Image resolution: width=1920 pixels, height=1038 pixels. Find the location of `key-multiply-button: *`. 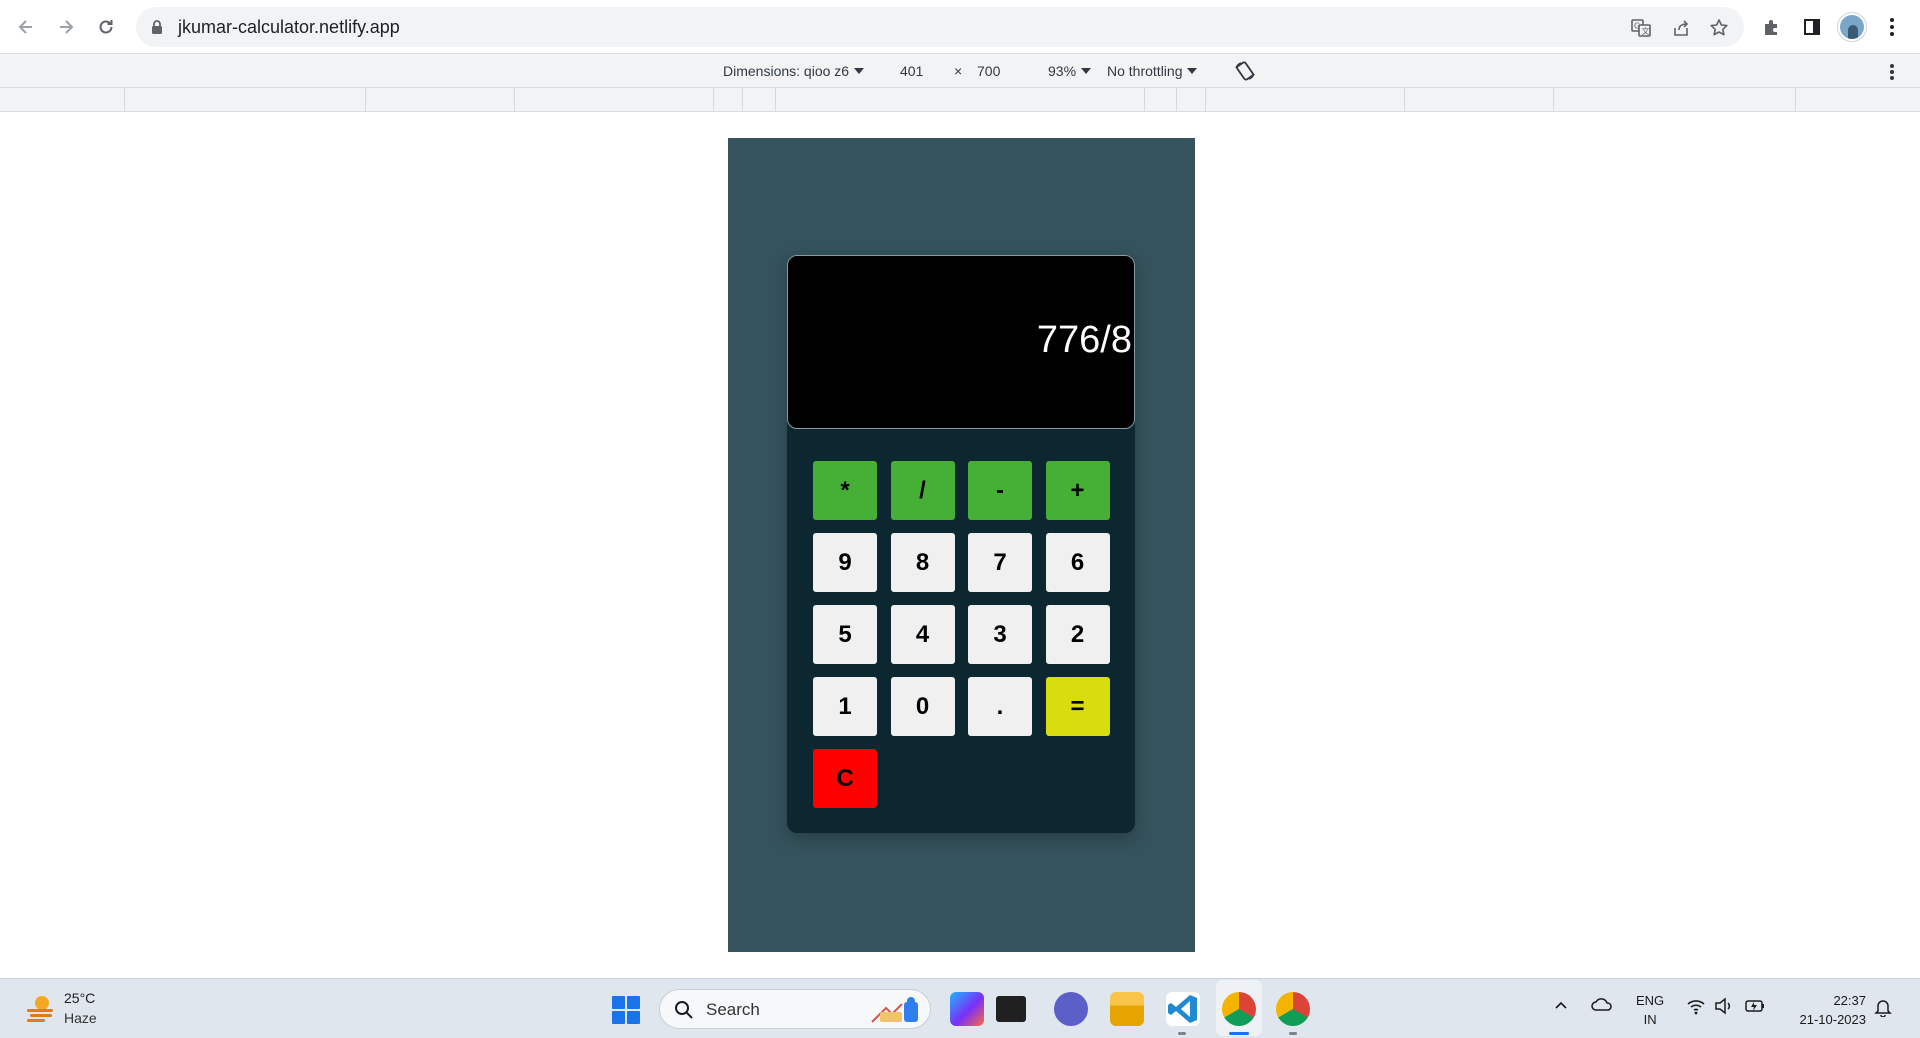

key-multiply-button: * is located at coordinates (845, 490).